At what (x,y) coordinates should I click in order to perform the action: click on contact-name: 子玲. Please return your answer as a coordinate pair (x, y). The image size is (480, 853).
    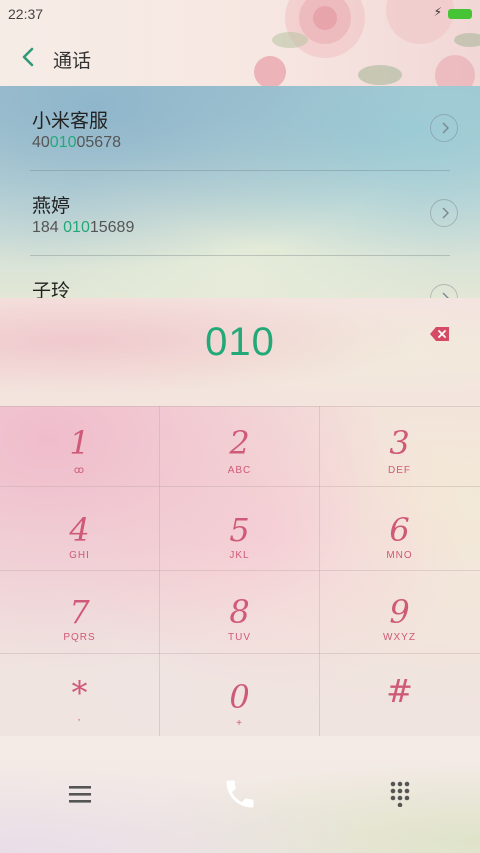
    Looking at the image, I should click on (51, 289).